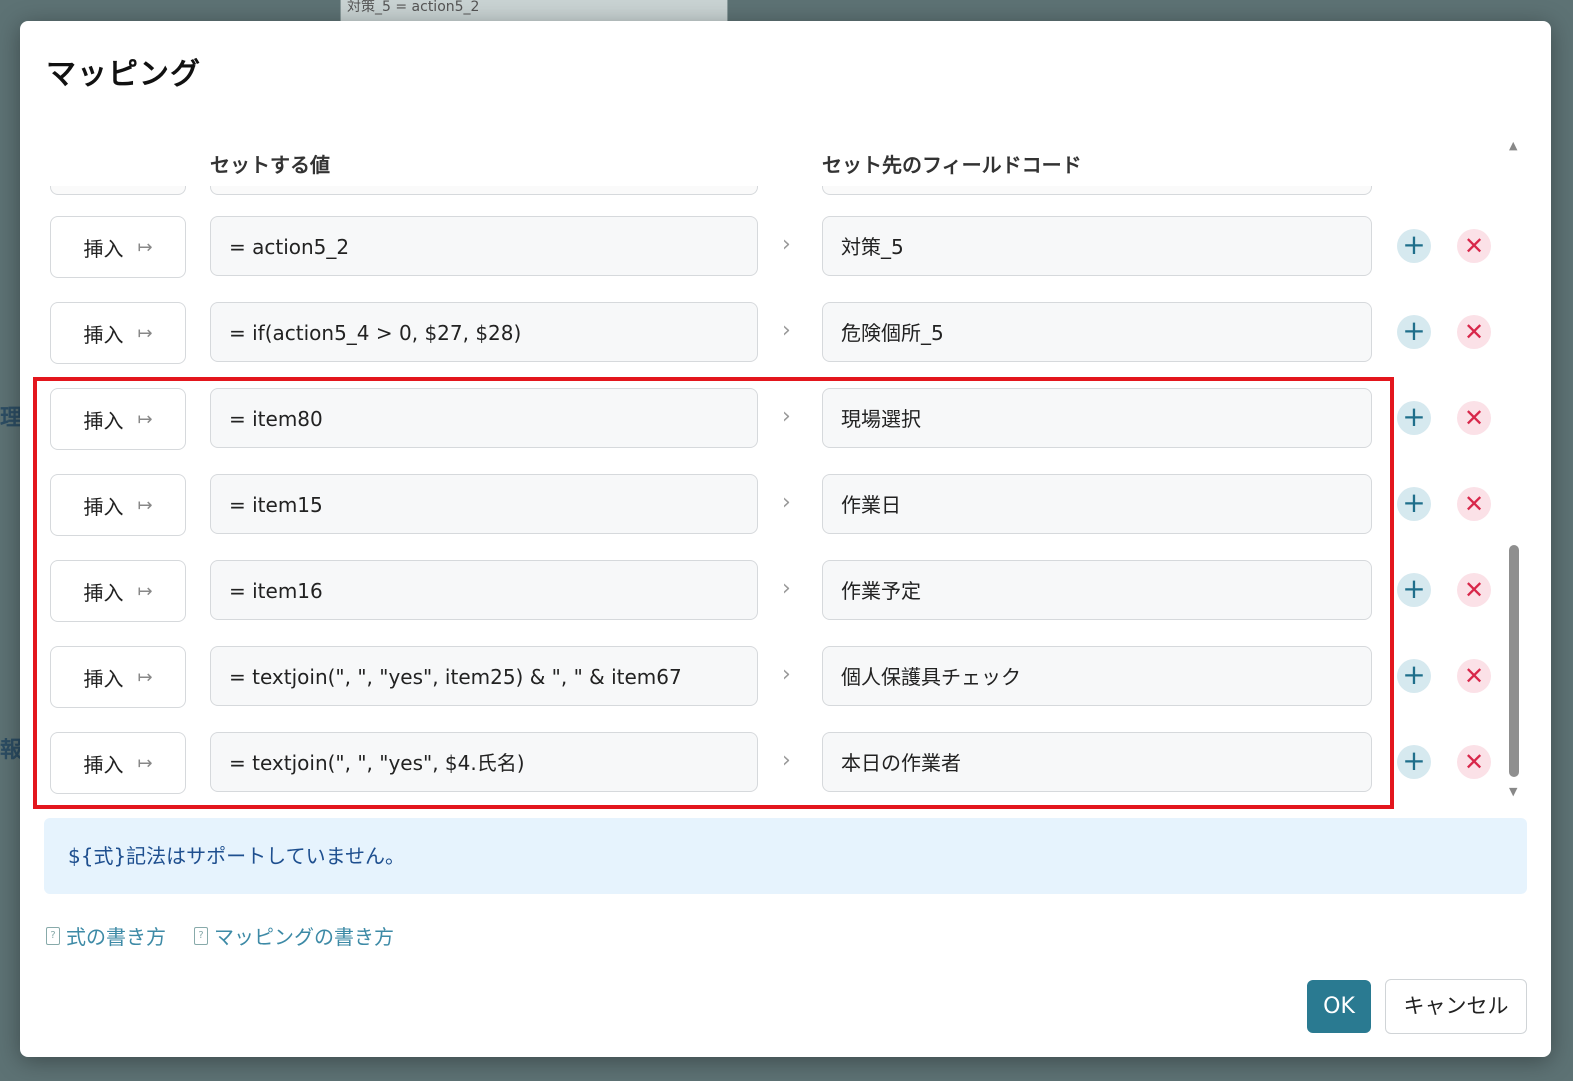  I want to click on background-side-text-1: 理, so click(11, 418).